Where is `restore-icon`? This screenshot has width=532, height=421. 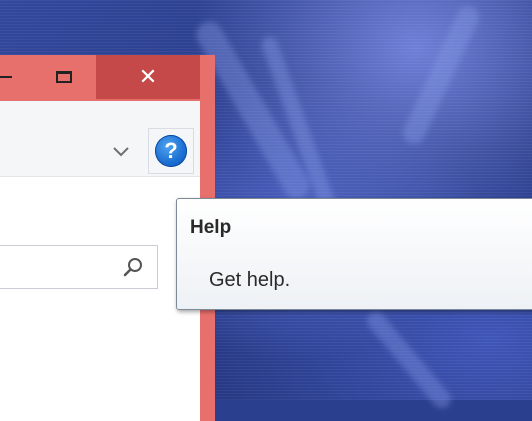
restore-icon is located at coordinates (6, 77).